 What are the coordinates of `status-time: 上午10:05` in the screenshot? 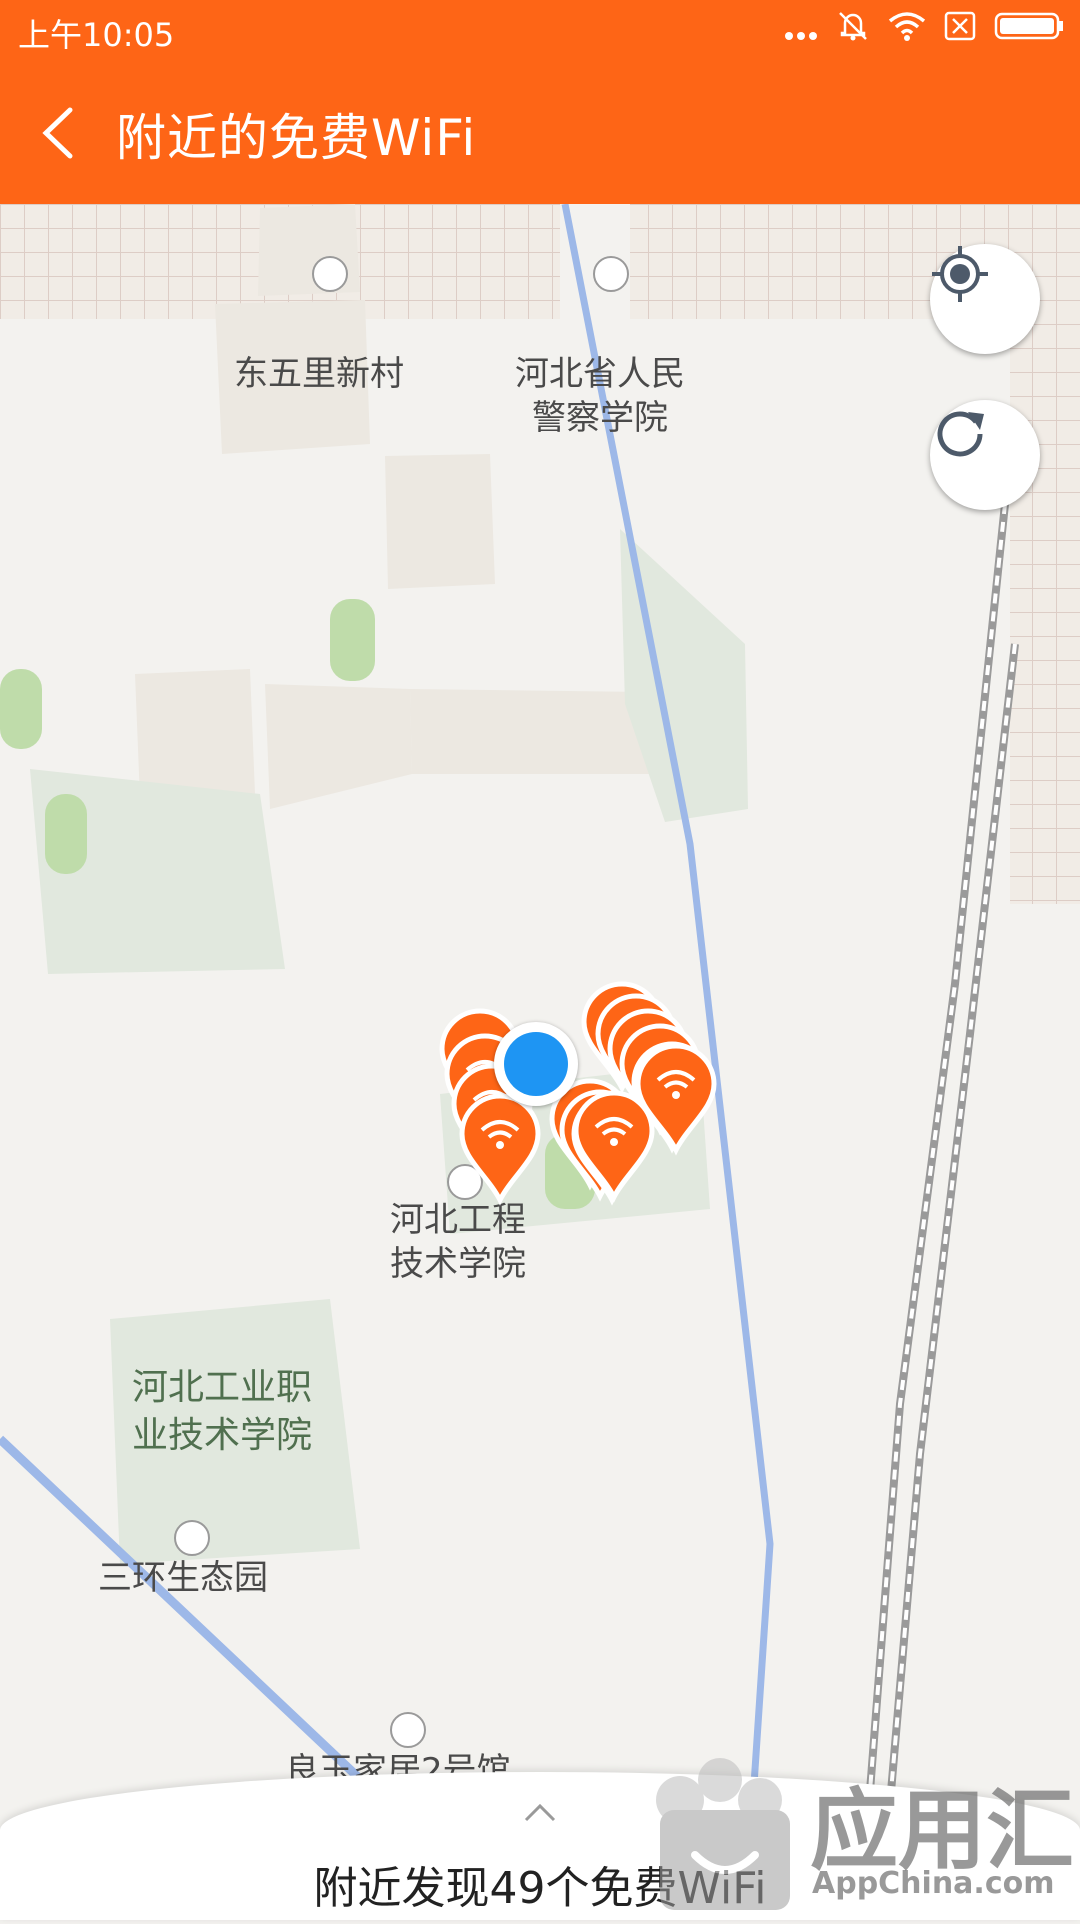 It's located at (96, 35).